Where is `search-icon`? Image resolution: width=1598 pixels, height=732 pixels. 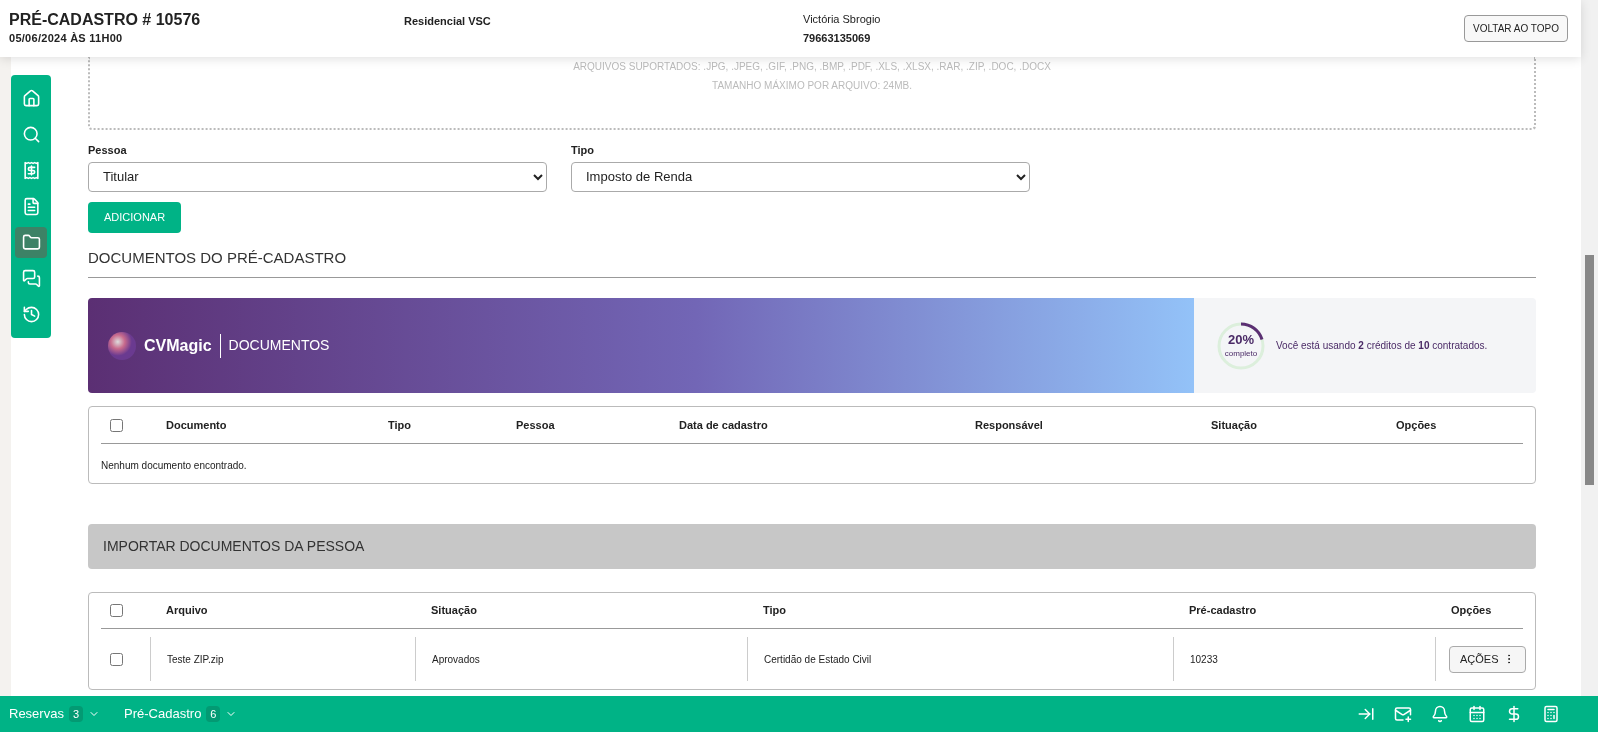
search-icon is located at coordinates (31, 134).